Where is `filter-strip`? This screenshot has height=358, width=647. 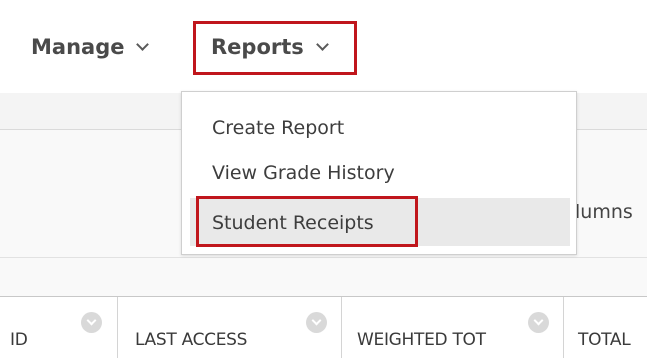 filter-strip is located at coordinates (323, 277).